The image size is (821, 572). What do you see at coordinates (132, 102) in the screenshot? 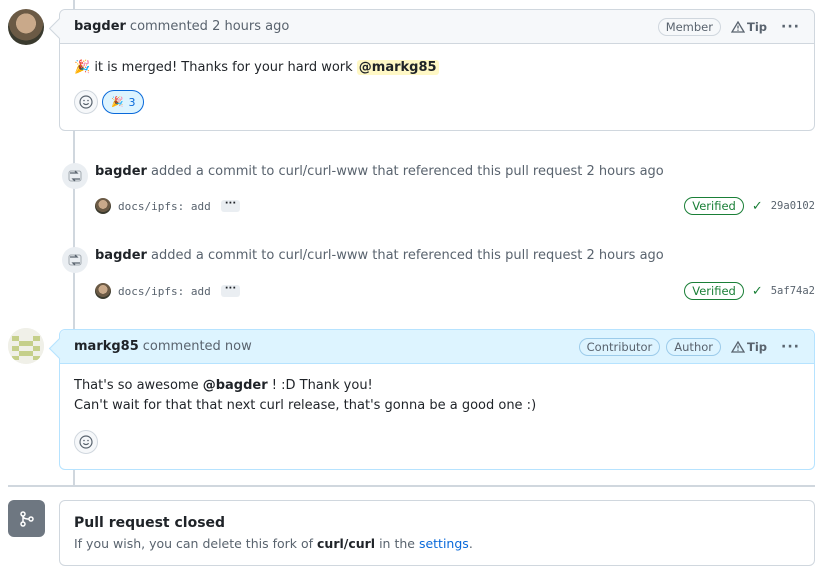
I see `tada-reaction-count: 3` at bounding box center [132, 102].